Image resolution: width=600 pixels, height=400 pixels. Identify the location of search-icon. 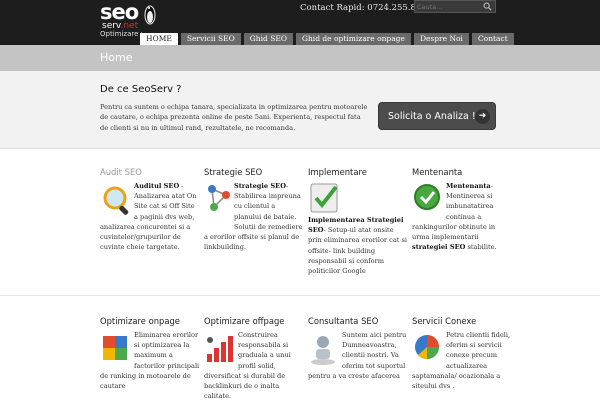
(487, 6).